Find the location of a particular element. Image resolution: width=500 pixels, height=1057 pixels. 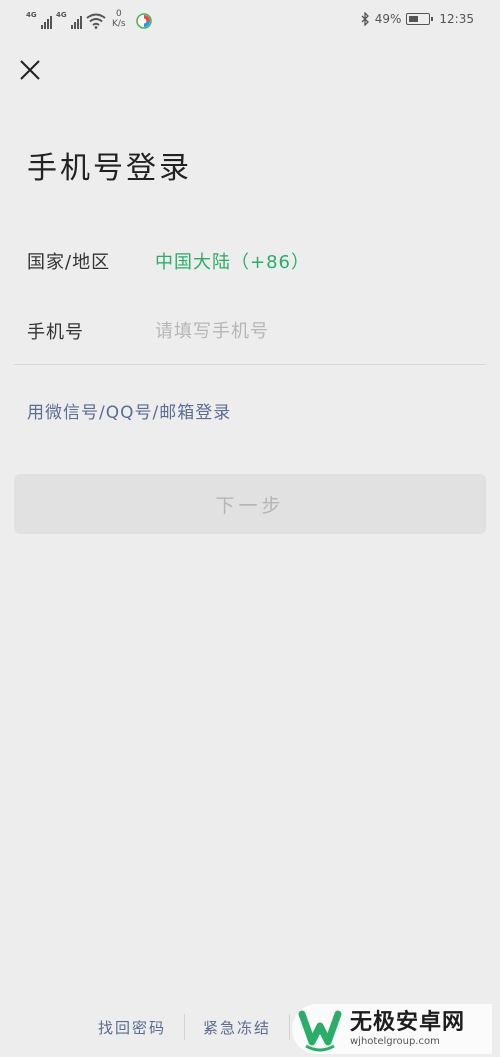

recover-password-link: 找回密码 is located at coordinates (132, 1027).